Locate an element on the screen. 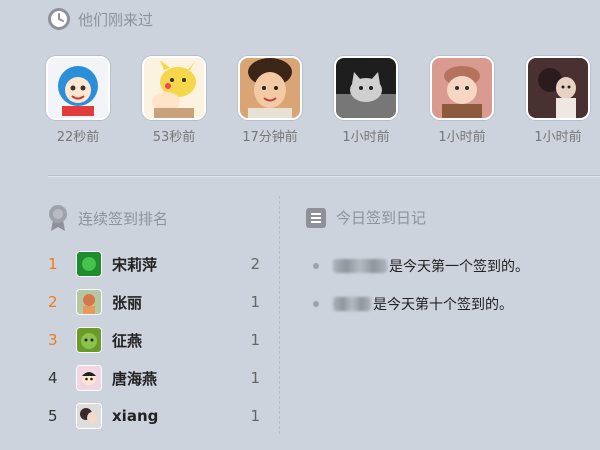 The image size is (600, 450). visit-time: 17分钟前 is located at coordinates (270, 137).